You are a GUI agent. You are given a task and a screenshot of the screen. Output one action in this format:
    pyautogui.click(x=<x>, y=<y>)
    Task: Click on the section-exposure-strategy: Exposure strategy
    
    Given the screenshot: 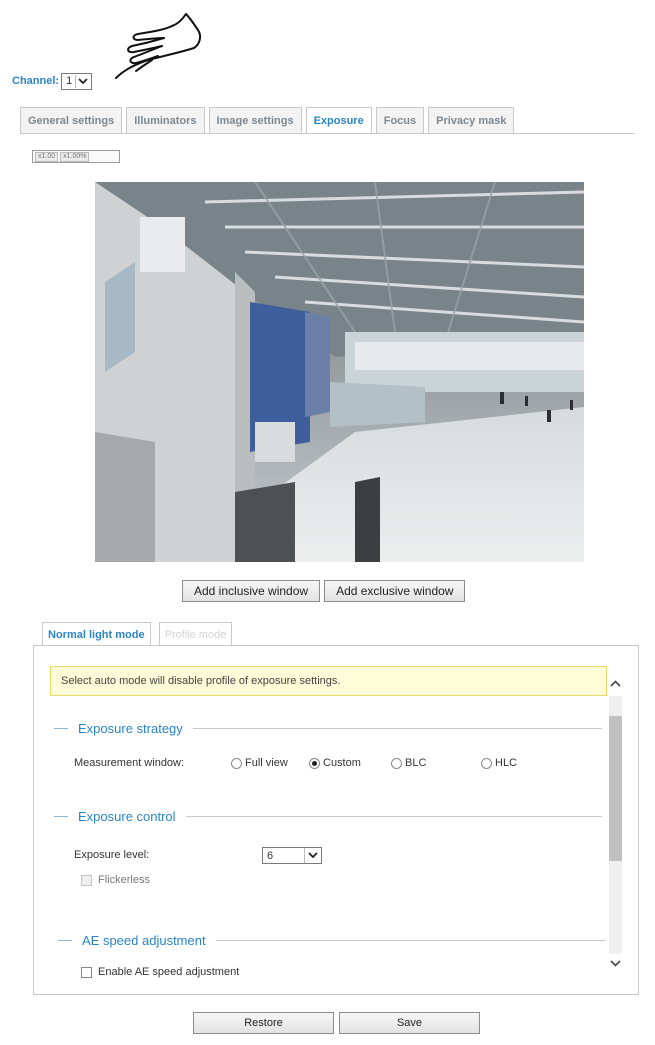 What is the action you would take?
    pyautogui.click(x=328, y=728)
    